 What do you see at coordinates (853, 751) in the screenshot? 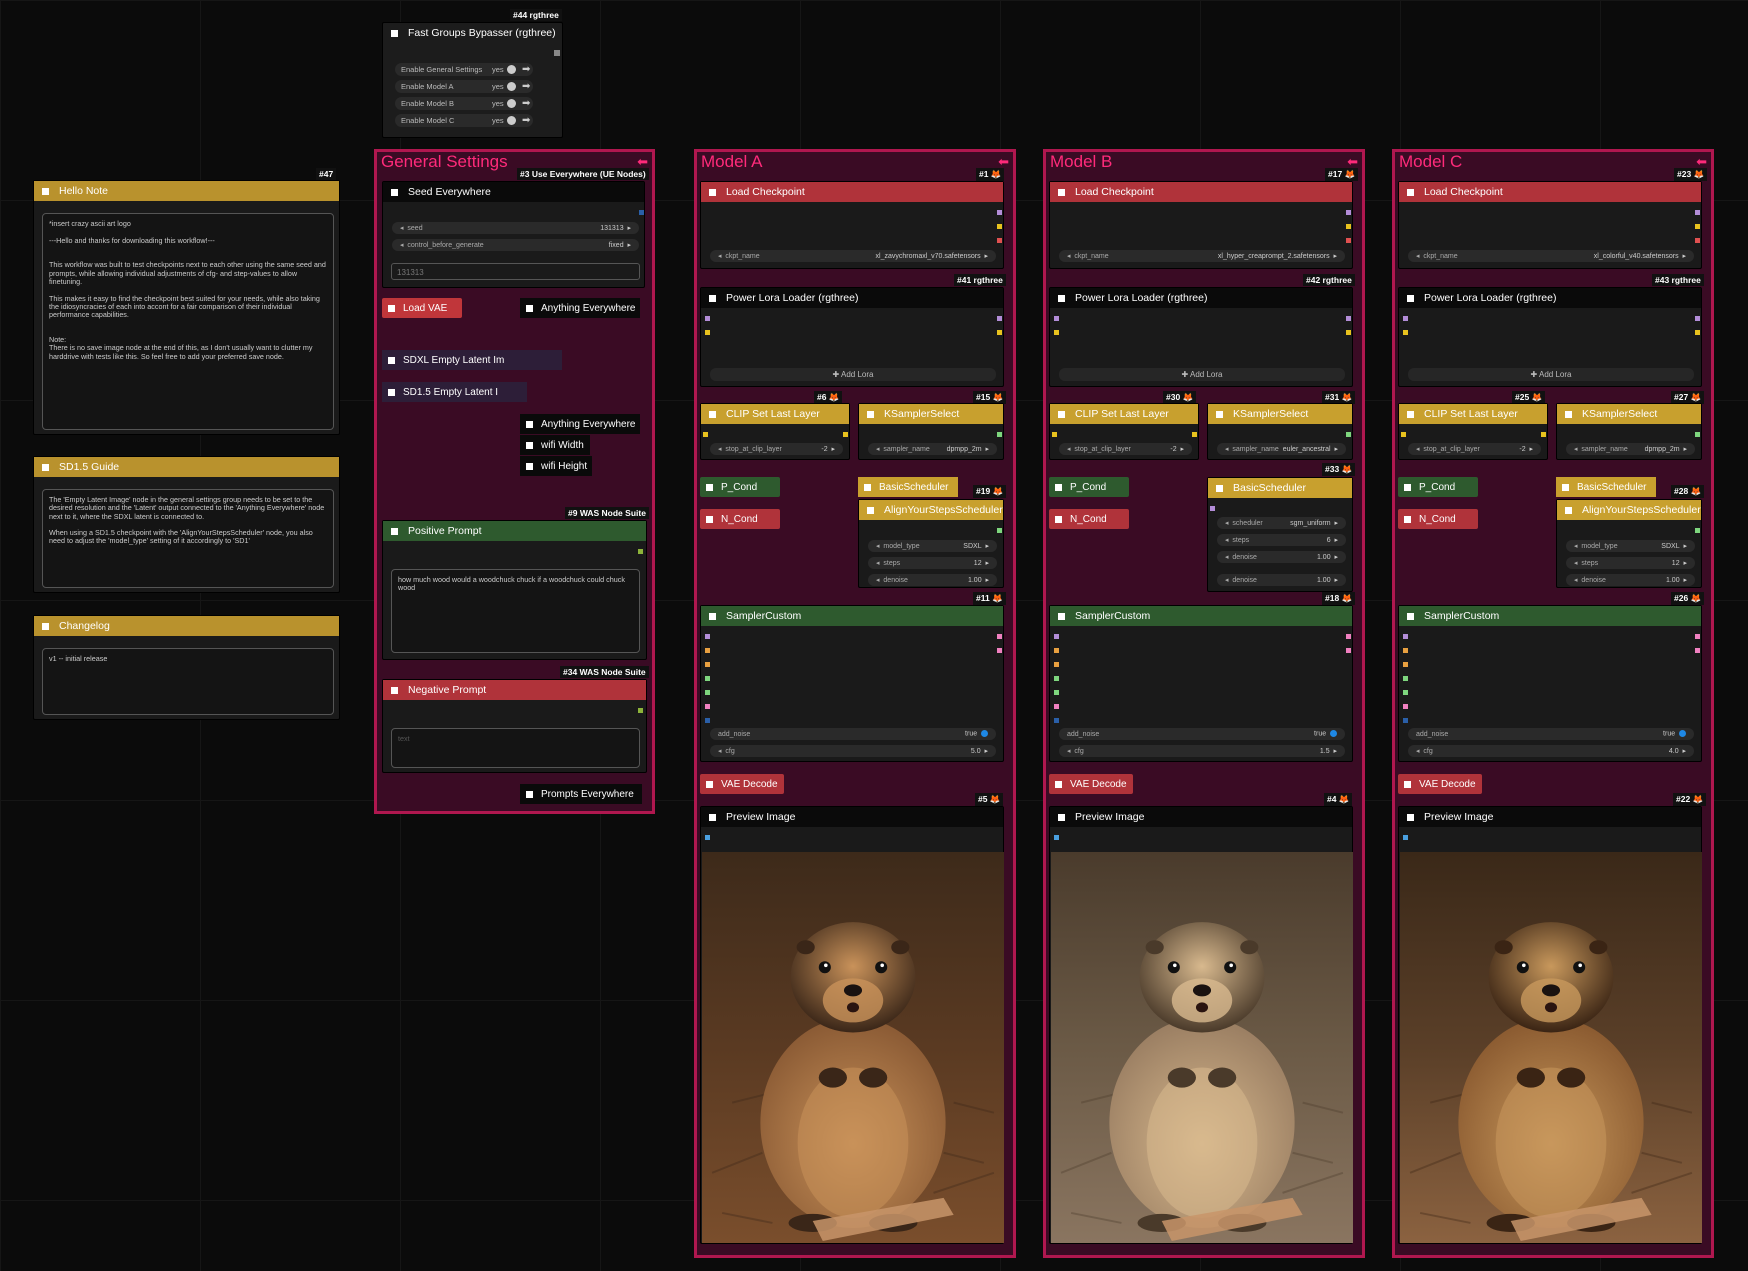
I see `cfg-widget: ◂ cfg 5.0 ▸` at bounding box center [853, 751].